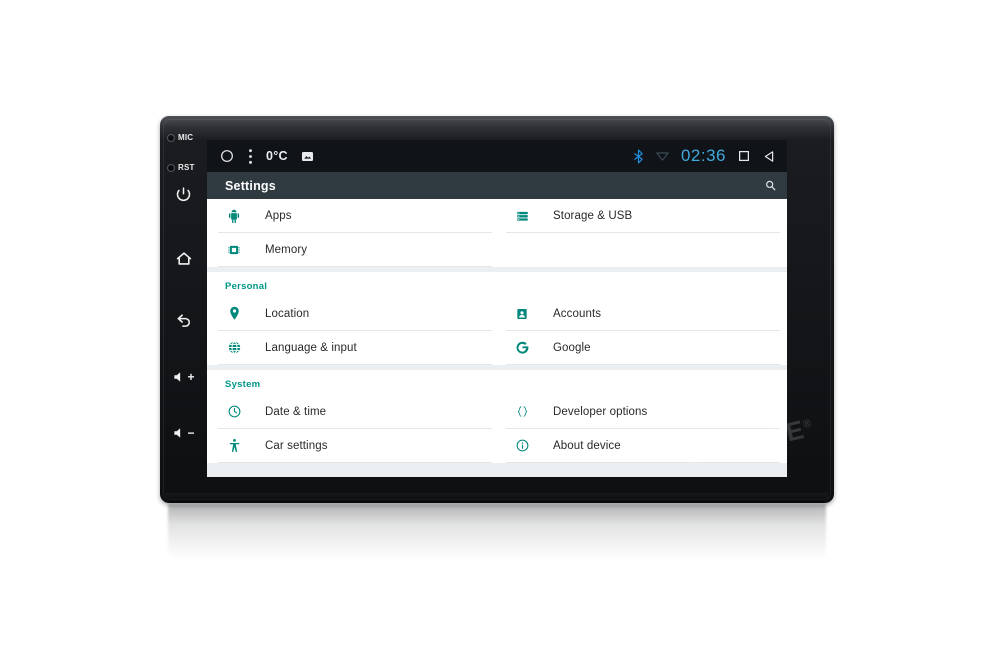 The image size is (1000, 650). I want to click on settings-item-label: Car settings, so click(296, 445).